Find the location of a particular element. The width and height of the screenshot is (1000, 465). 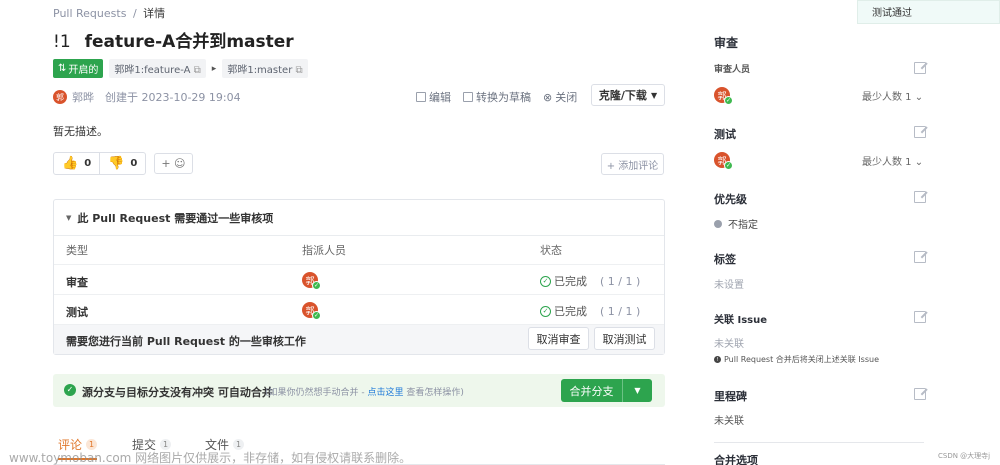

edit-button: 编辑 is located at coordinates (433, 97).